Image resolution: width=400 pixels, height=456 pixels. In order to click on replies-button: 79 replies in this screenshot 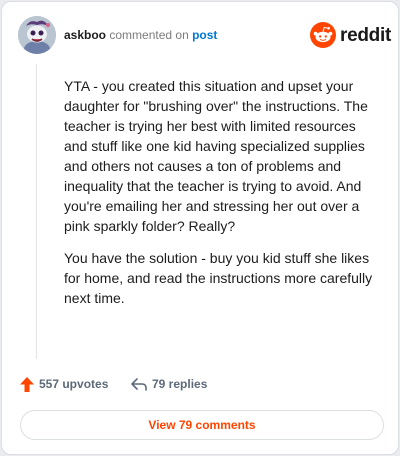, I will do `click(169, 384)`.